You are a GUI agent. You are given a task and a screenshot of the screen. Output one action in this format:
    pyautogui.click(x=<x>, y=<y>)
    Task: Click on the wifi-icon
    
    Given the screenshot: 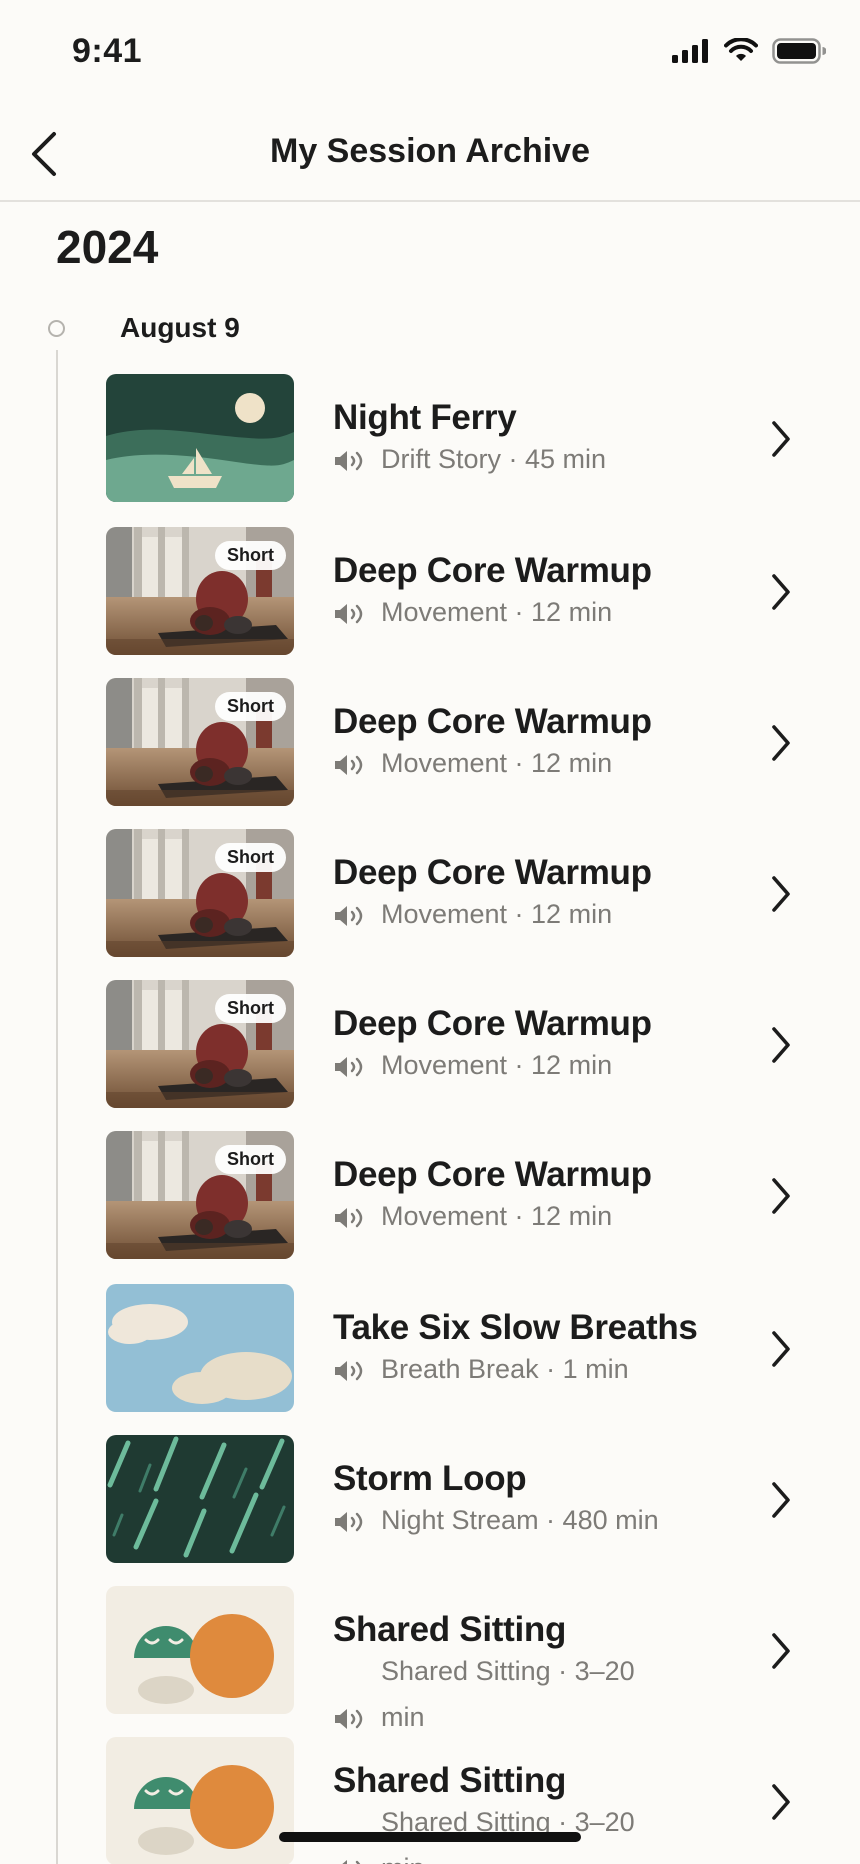 What is the action you would take?
    pyautogui.click(x=741, y=49)
    